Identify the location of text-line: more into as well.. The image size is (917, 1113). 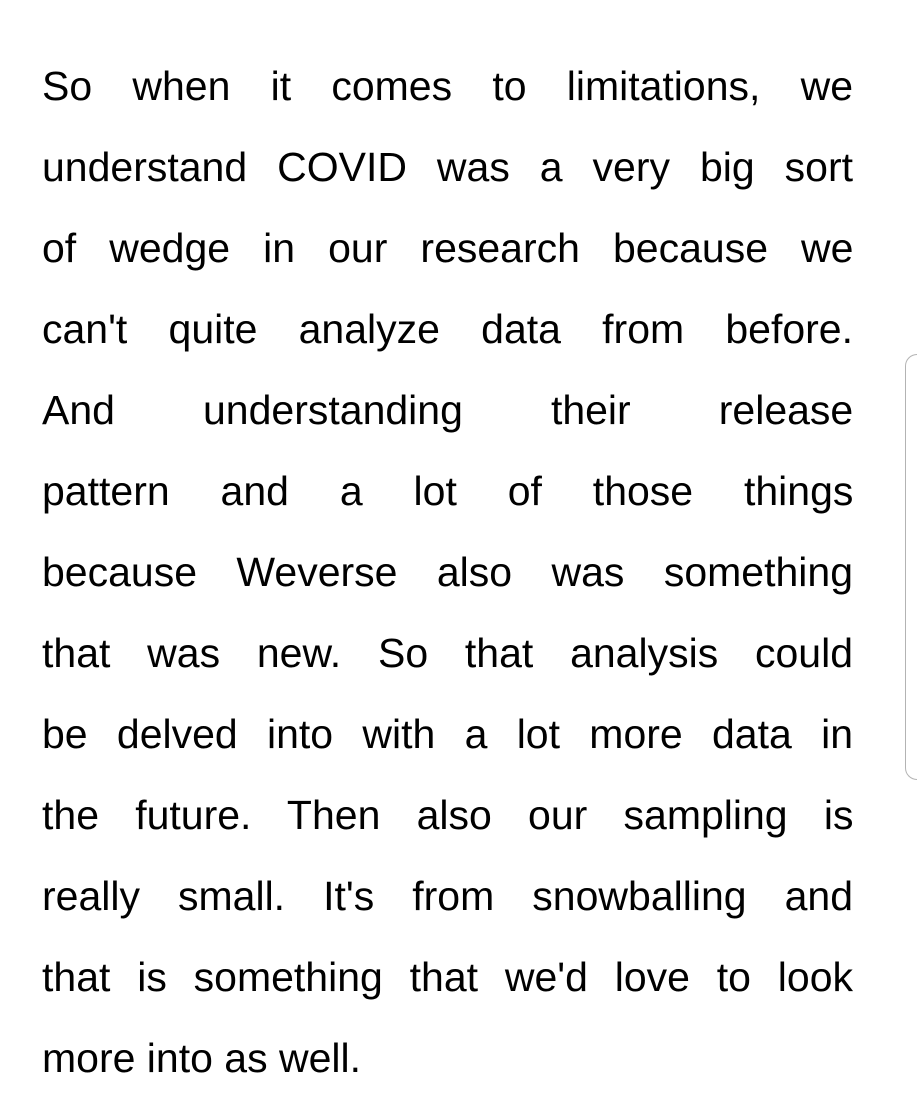
(202, 1058).